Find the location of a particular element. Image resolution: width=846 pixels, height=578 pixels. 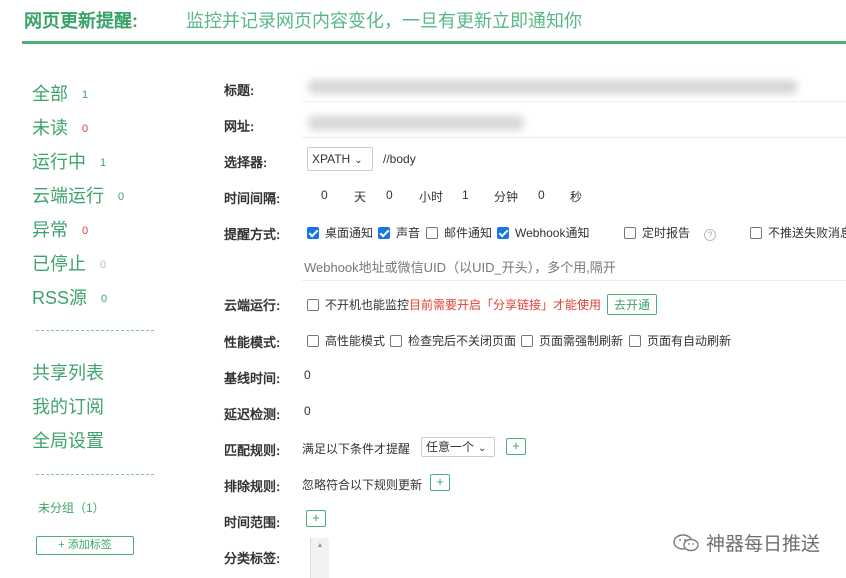

keep-page-open-checkbox: 检查完后不关闭页面 is located at coordinates (453, 340).